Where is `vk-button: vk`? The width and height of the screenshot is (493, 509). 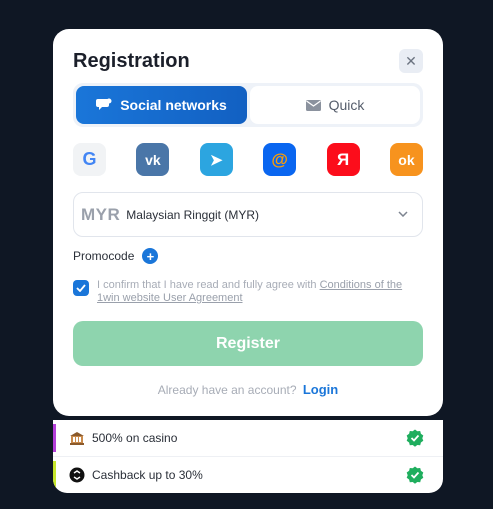
vk-button: vk is located at coordinates (153, 159).